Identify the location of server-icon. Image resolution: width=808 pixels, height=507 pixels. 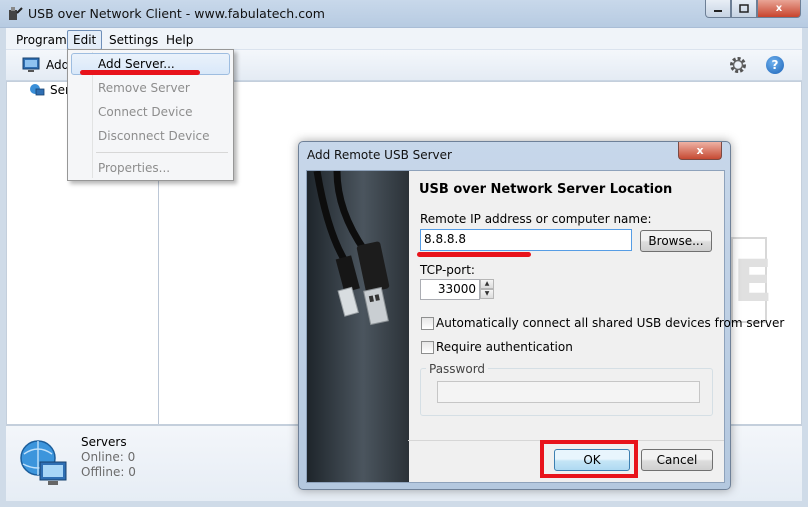
(37, 90).